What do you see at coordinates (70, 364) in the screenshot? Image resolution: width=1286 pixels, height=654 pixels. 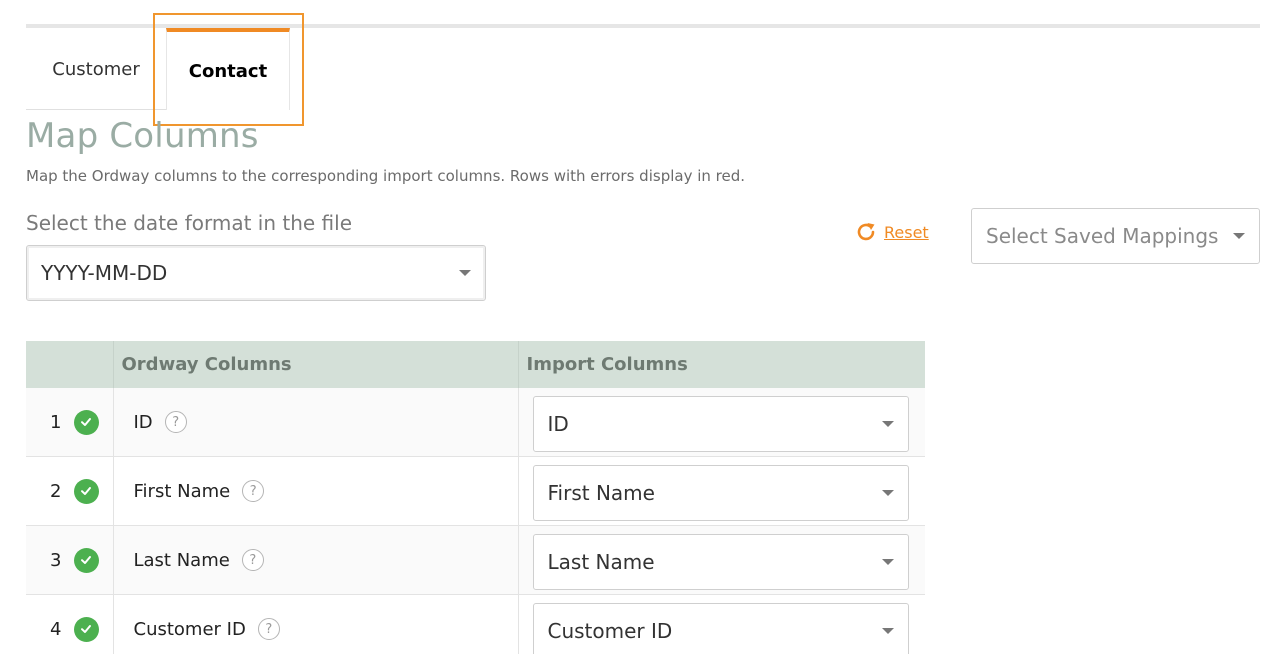 I see `header-number` at bounding box center [70, 364].